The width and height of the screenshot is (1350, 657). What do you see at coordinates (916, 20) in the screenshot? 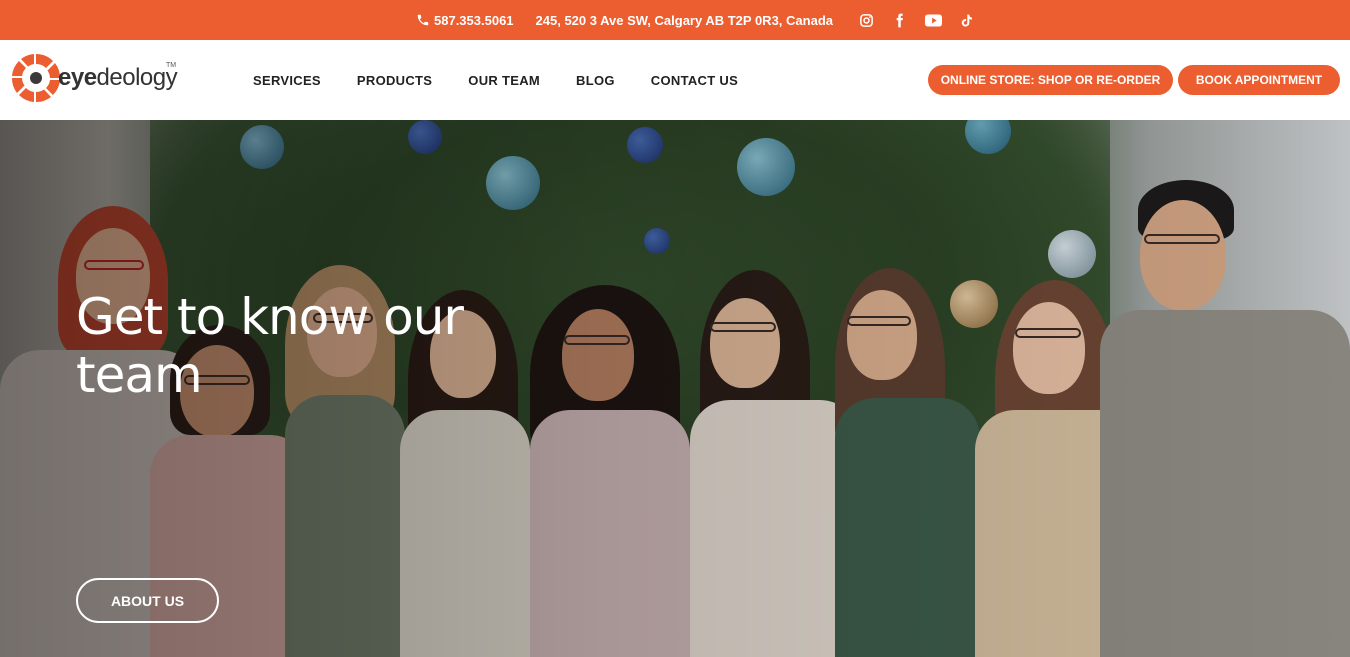
I see `social-links` at bounding box center [916, 20].